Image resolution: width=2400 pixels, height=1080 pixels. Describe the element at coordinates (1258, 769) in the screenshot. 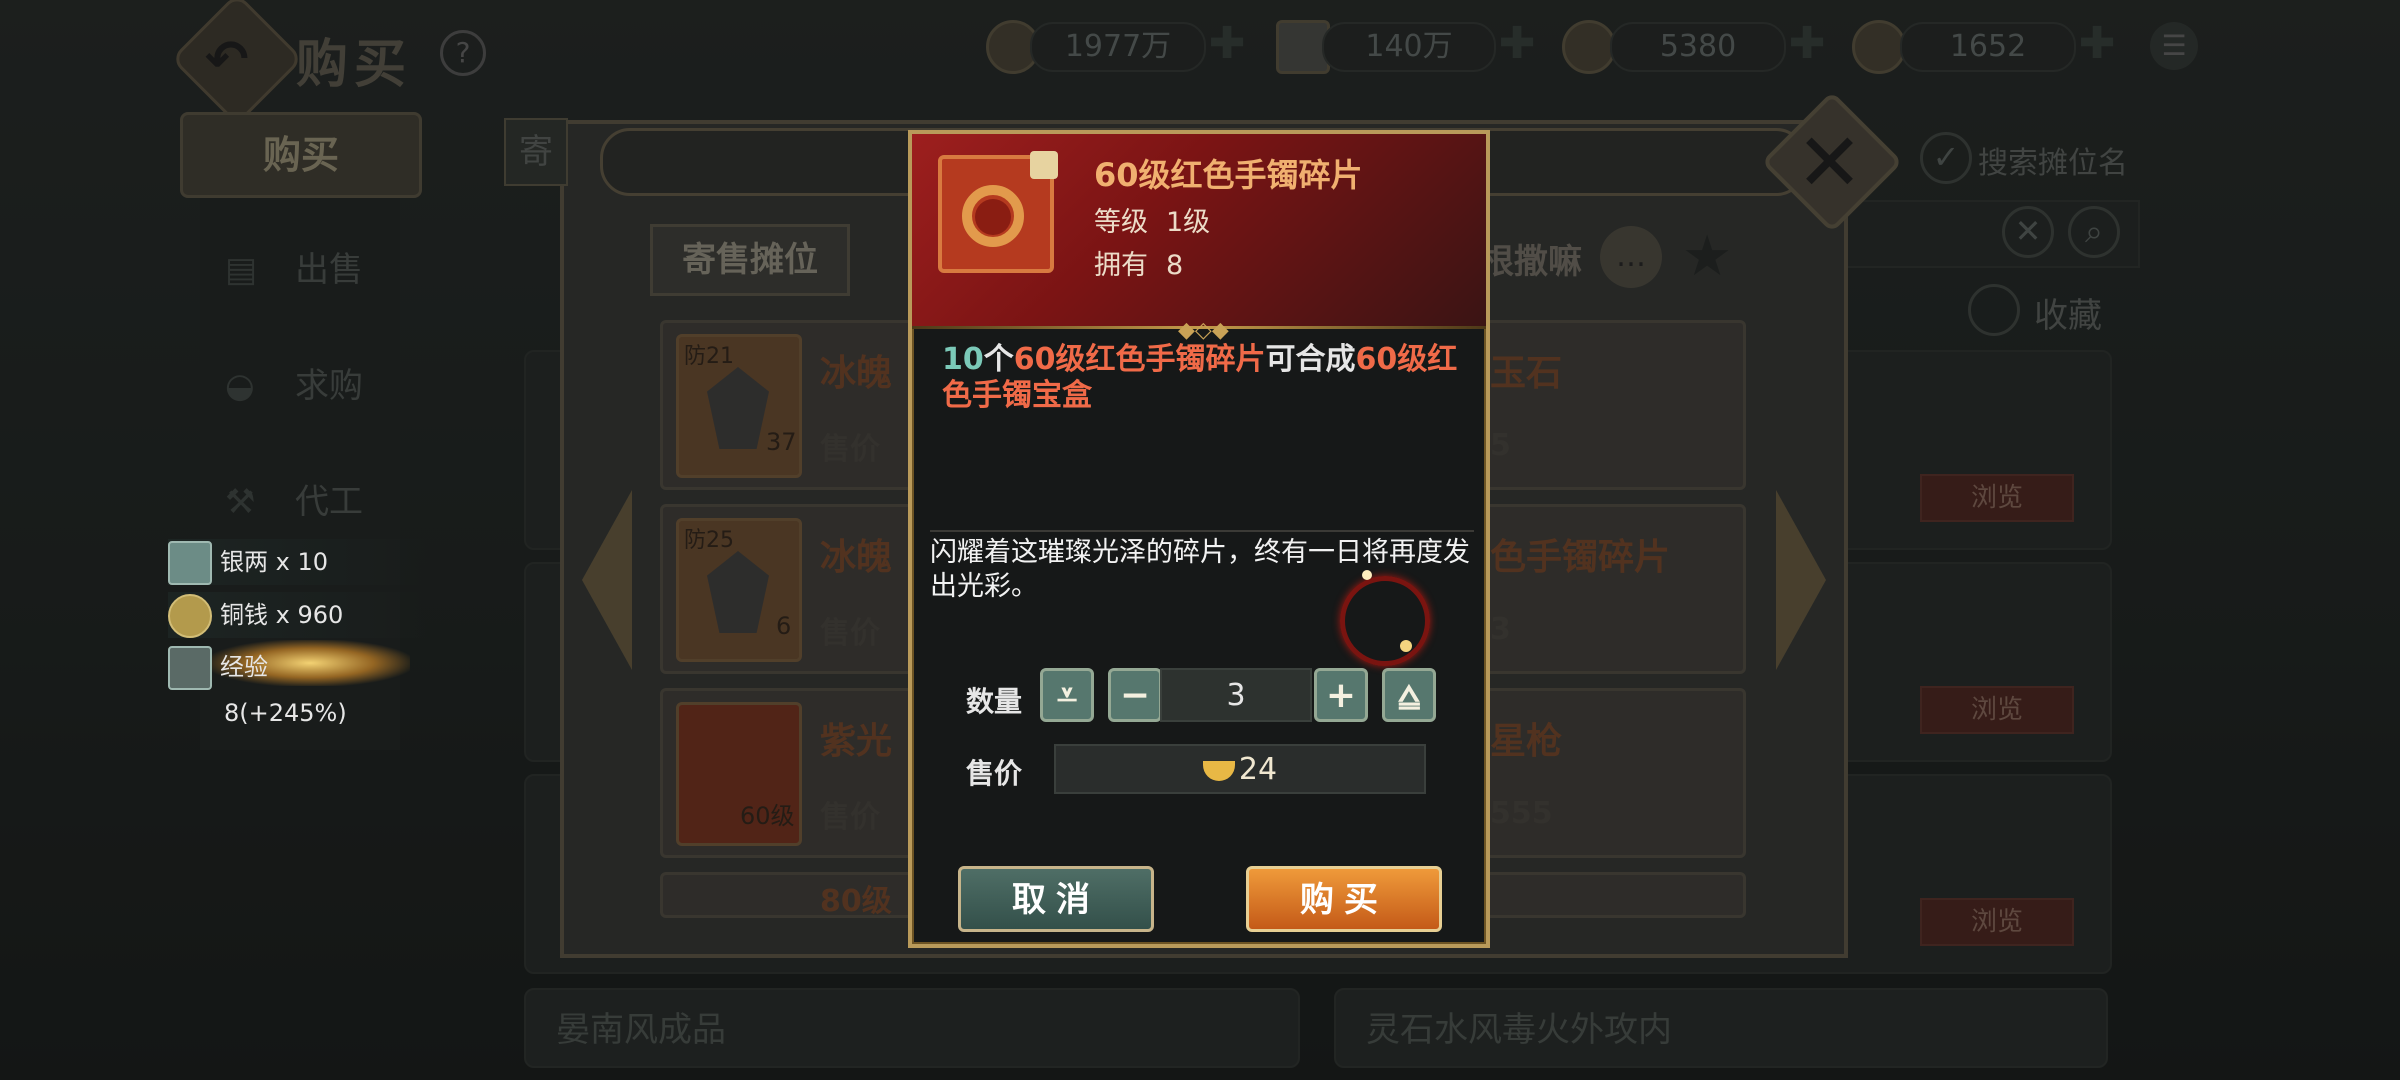

I see `price-value: 24` at that location.